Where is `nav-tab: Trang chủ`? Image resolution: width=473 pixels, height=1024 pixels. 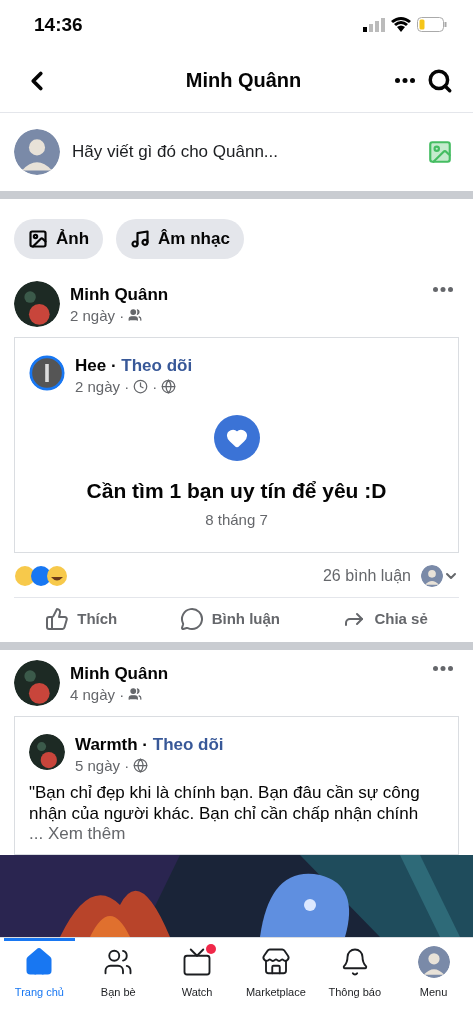
nav-tab: Trang chủ is located at coordinates (39, 973).